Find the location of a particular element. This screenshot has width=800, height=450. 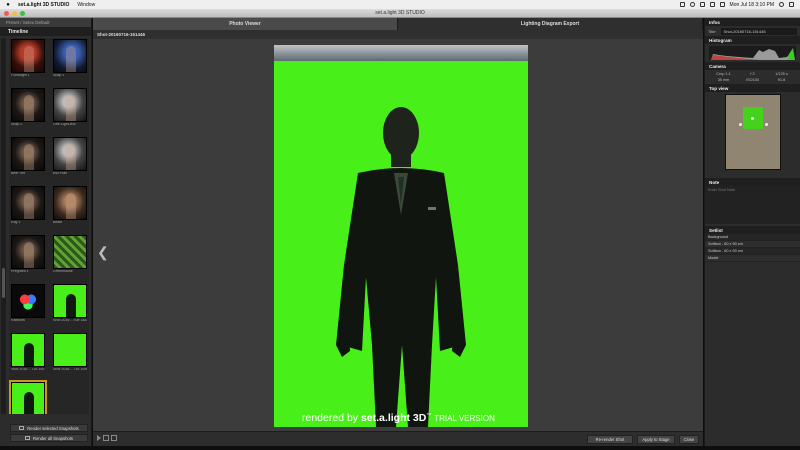

search-icon is located at coordinates (781, 4).